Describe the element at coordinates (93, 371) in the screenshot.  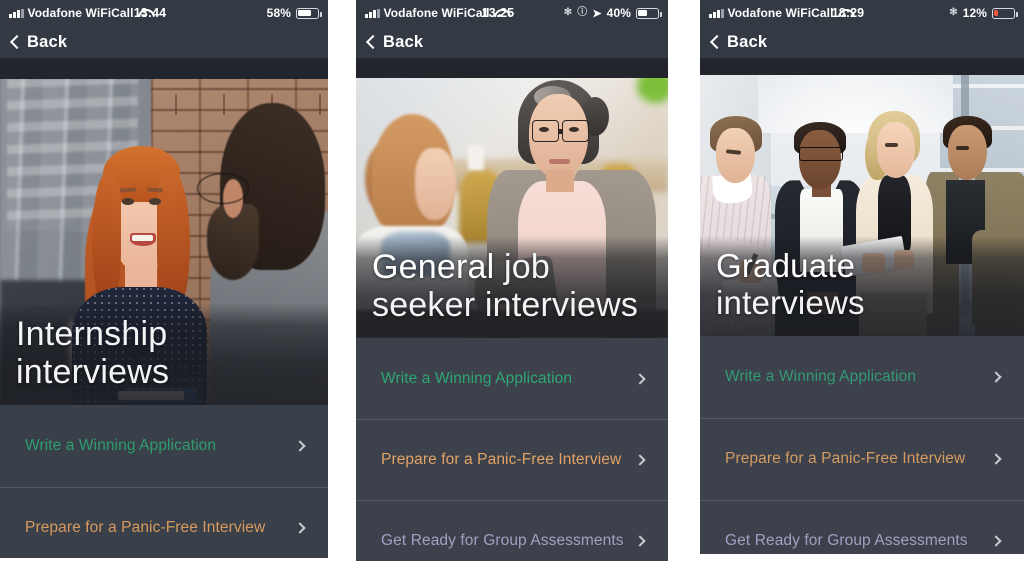
I see `page-title-line-2: interviews` at that location.